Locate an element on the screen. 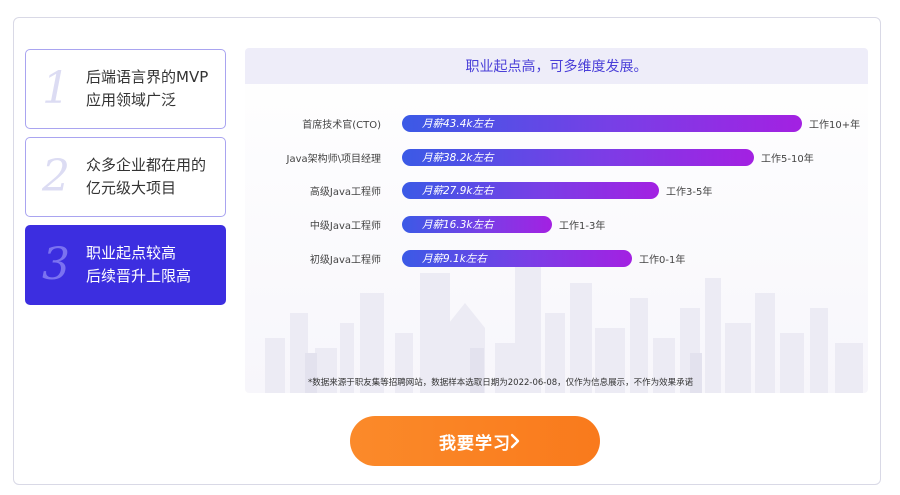  tab-line2: 应用领域广泛 is located at coordinates (131, 100).